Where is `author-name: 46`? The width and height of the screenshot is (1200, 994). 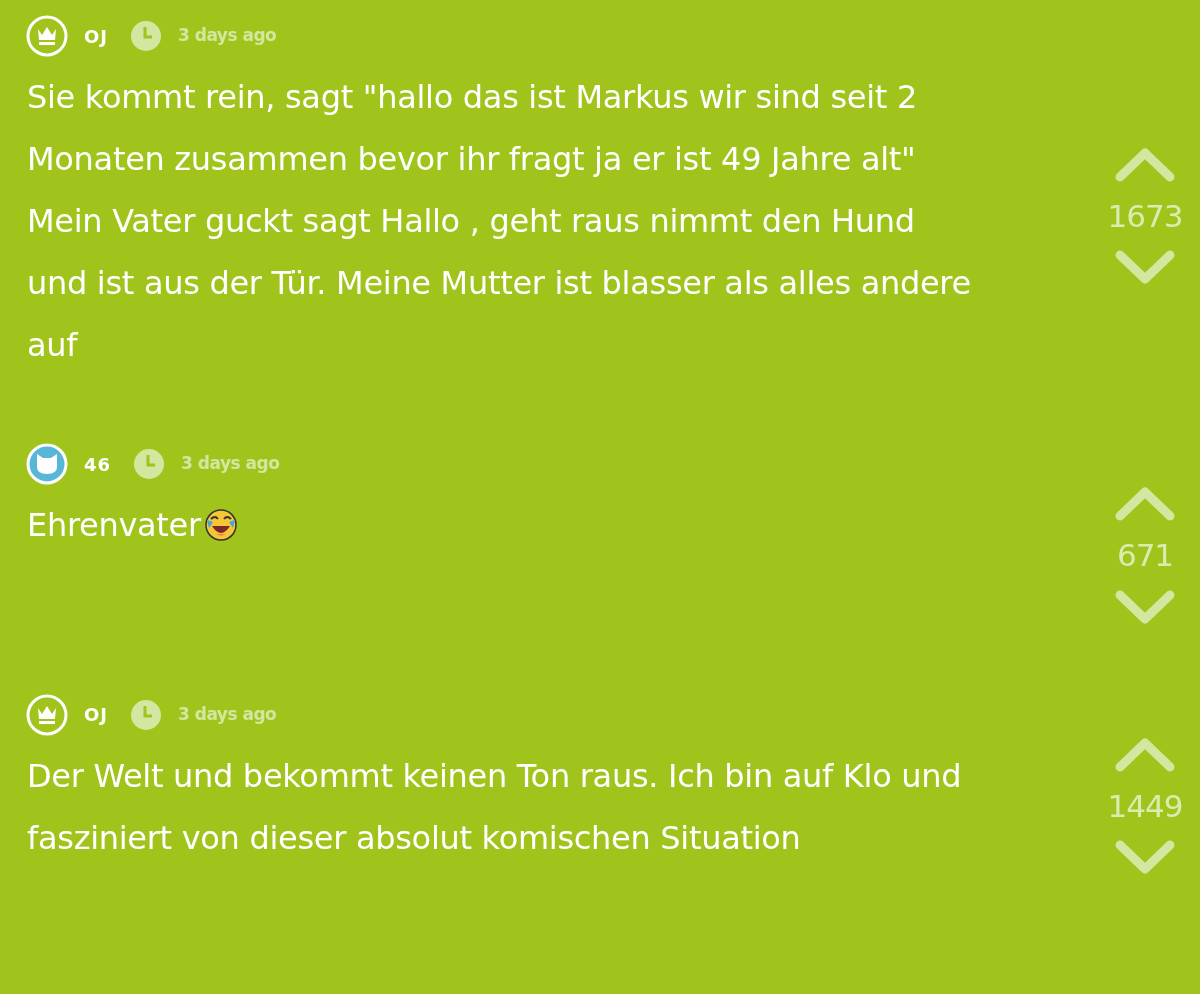
author-name: 46 is located at coordinates (98, 464).